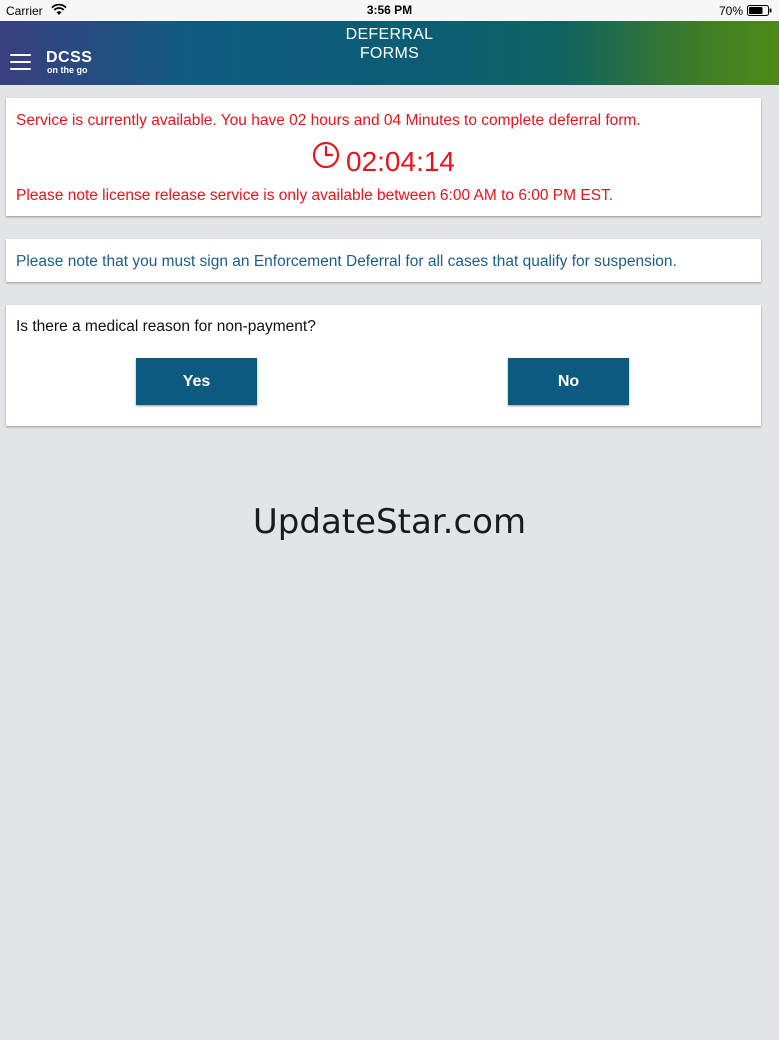  I want to click on yes-button: Yes, so click(196, 381).